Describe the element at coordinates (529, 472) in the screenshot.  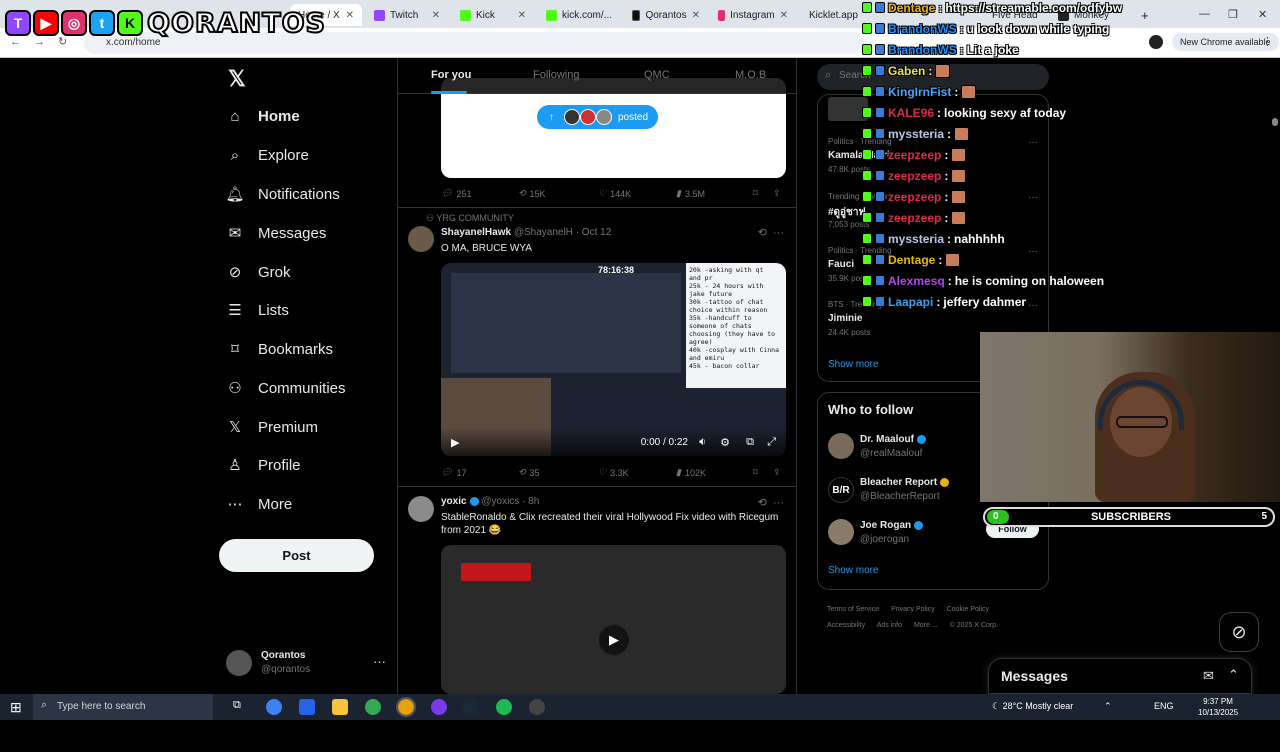
I see `repost-button: ⟲ 35` at that location.